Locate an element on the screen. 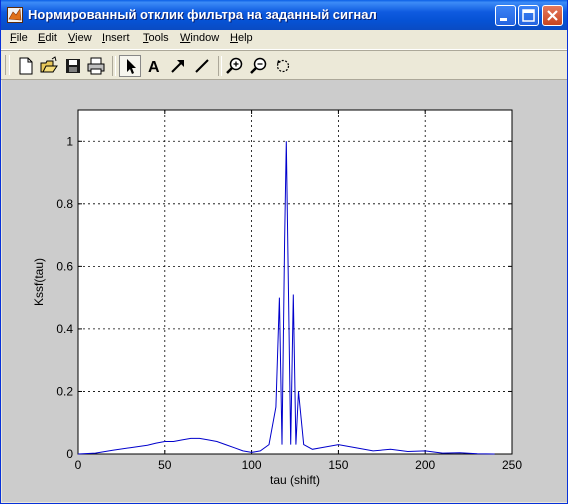  x-axis-label: tau (shift) is located at coordinates (295, 480).